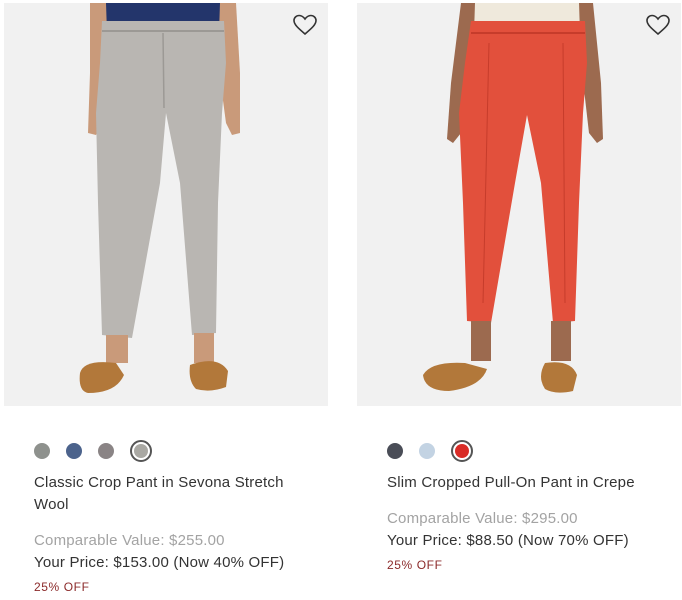 This screenshot has width=682, height=600. Describe the element at coordinates (169, 494) in the screenshot. I see `product-title: Classic Crop Pant in Sevona Stretch Wool` at that location.